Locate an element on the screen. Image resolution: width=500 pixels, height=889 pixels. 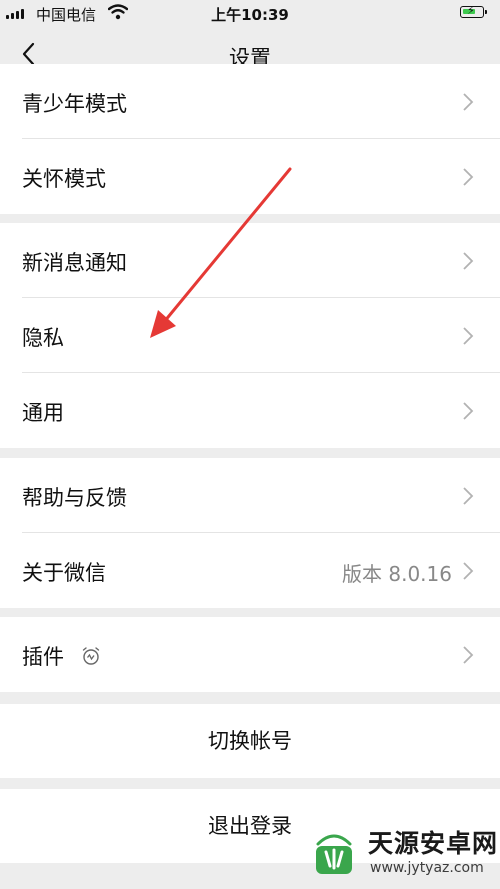
status-time: 上午10:39 is located at coordinates (250, 15).